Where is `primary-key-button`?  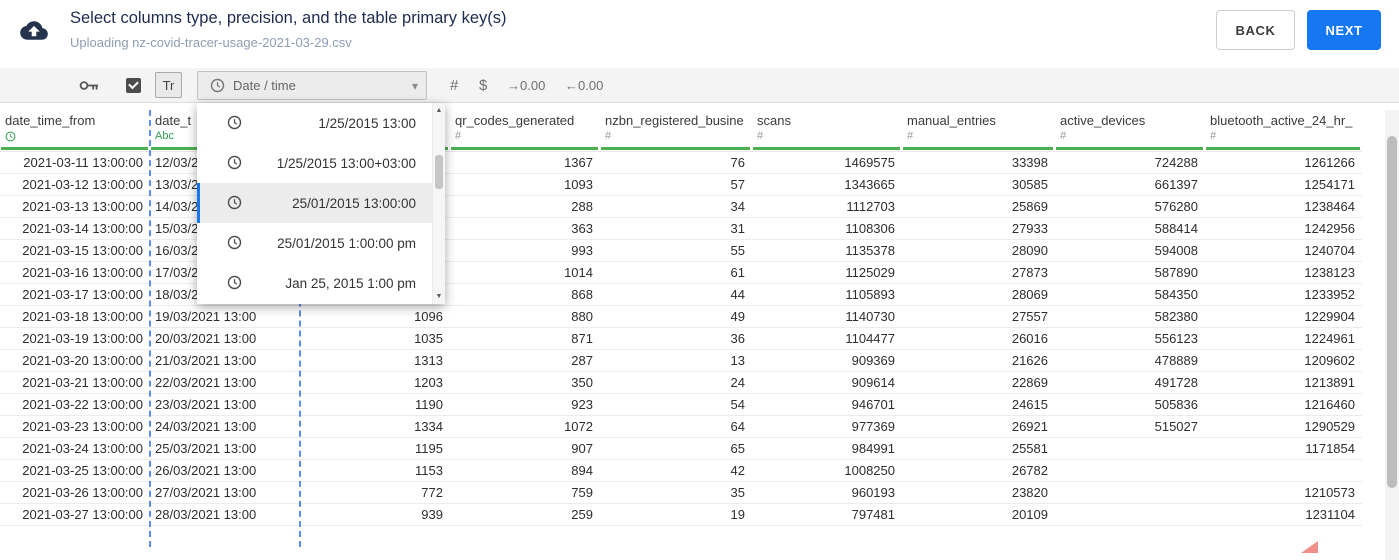 primary-key-button is located at coordinates (89, 88).